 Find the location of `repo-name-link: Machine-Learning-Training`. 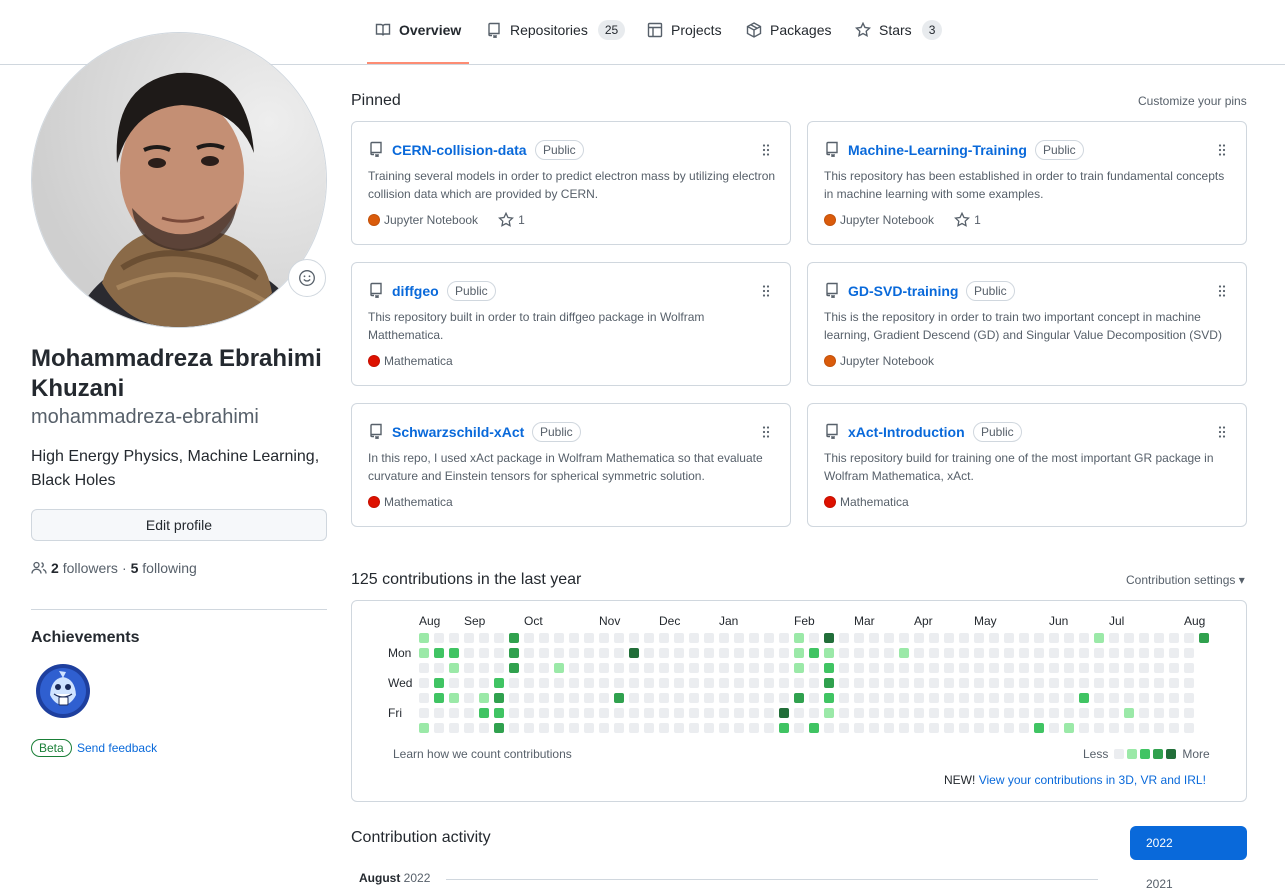

repo-name-link: Machine-Learning-Training is located at coordinates (937, 150).